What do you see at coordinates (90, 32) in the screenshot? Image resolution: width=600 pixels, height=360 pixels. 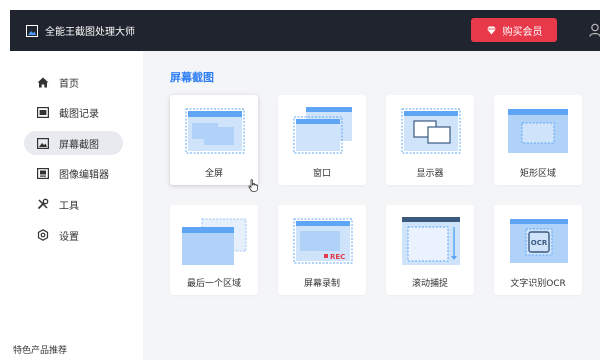 I see `app-title: 全能王截图处理大师` at bounding box center [90, 32].